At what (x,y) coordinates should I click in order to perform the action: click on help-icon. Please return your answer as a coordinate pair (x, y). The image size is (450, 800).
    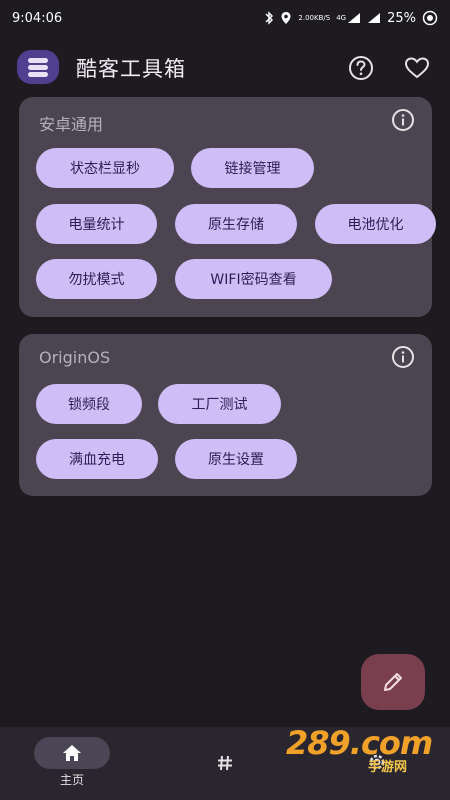
    Looking at the image, I should click on (361, 68).